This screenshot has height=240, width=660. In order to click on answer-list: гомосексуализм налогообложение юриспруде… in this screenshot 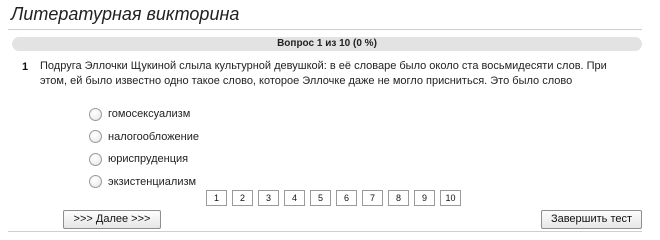, I will do `click(144, 148)`.